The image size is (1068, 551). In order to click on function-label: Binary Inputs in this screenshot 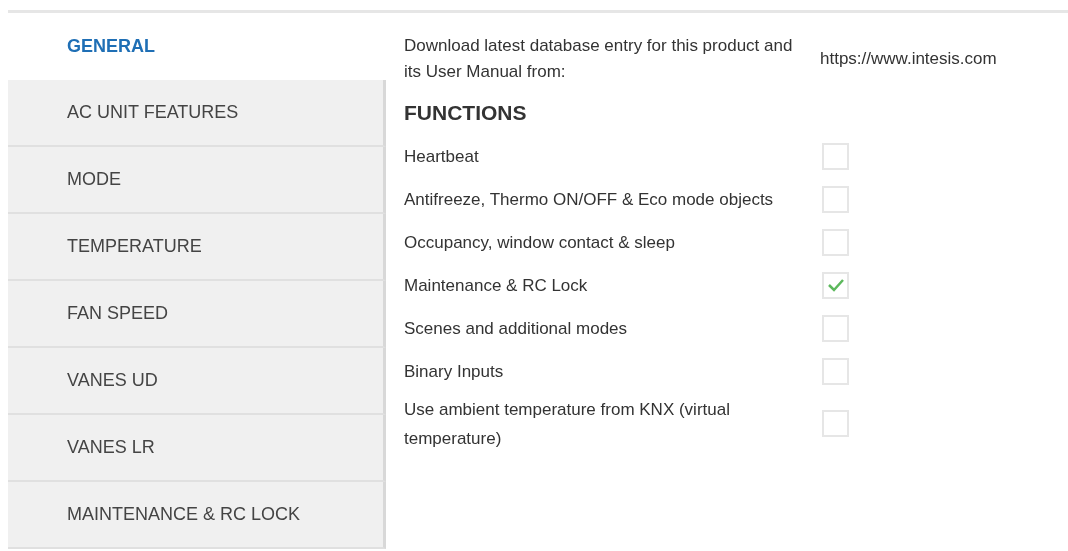, I will do `click(454, 371)`.